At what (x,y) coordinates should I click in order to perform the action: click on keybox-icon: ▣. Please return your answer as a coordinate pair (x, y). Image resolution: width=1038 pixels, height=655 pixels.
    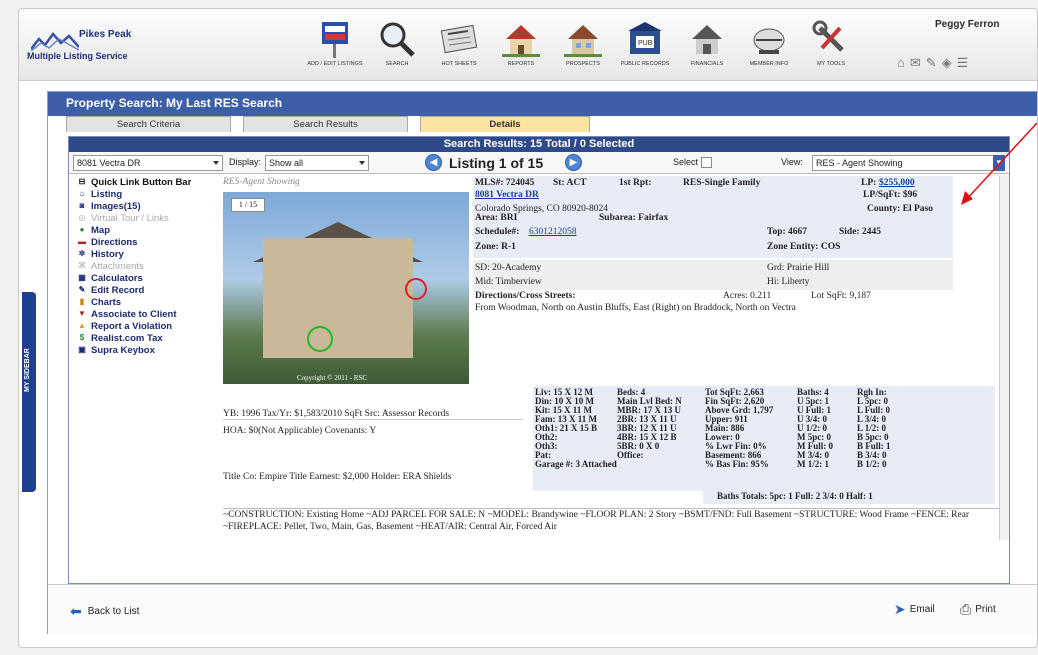
    Looking at the image, I should click on (82, 349).